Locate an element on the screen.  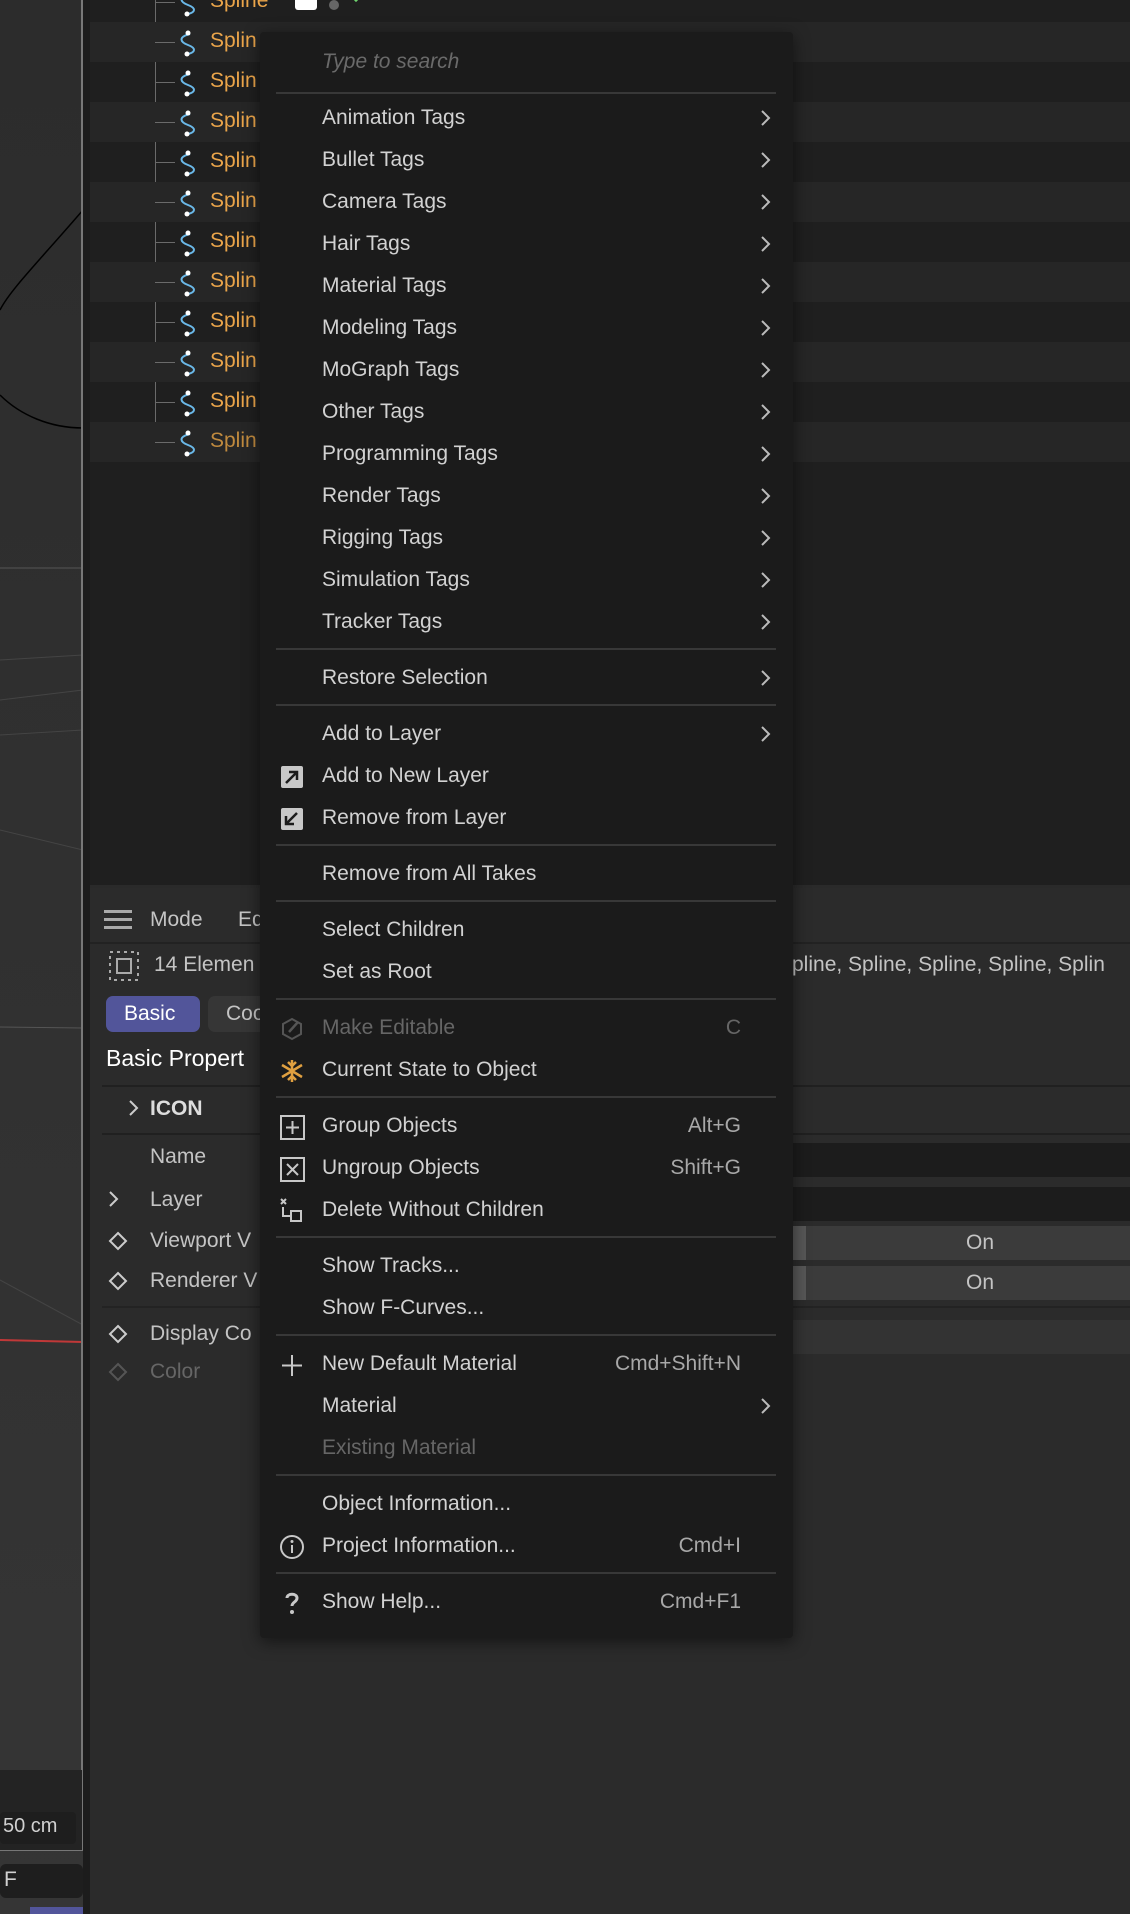
menu-item-programming-tags: Programming Tags is located at coordinates (526, 454).